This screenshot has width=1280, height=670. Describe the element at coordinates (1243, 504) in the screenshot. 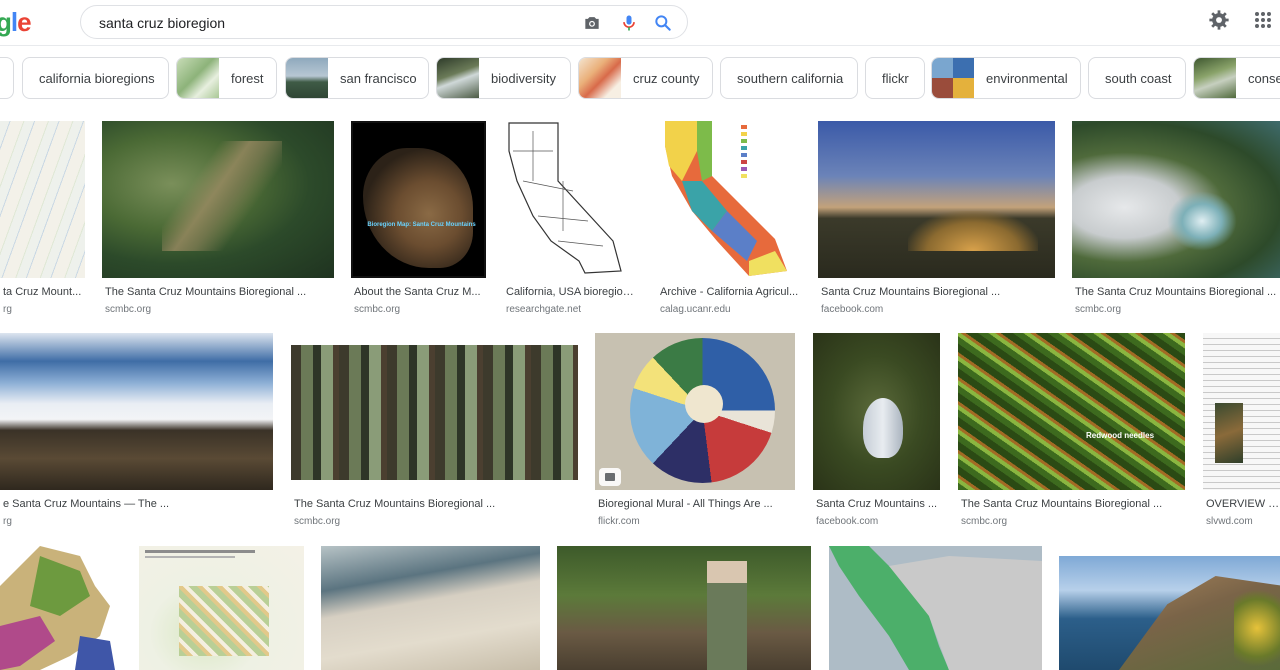

I see `result-title: OVERVIEW OF B` at that location.